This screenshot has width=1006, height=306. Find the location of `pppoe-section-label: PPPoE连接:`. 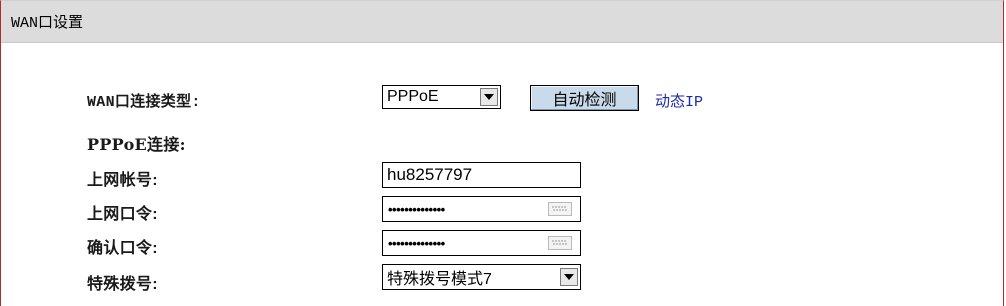

pppoe-section-label: PPPoE连接: is located at coordinates (136, 144).